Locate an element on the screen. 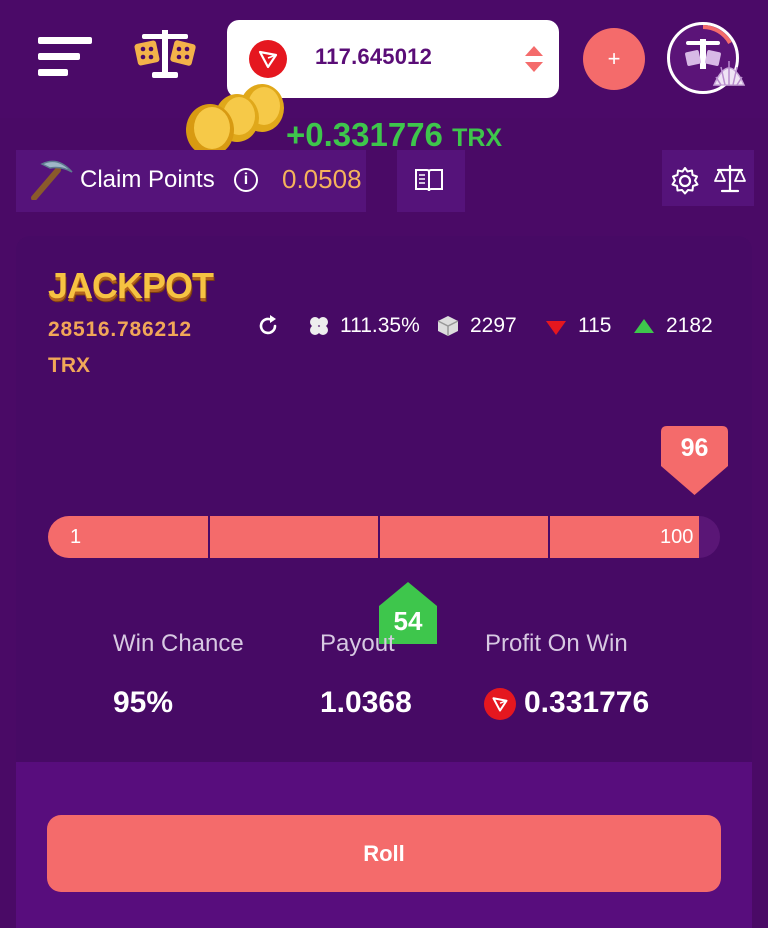 This screenshot has width=768, height=928. jackpot-title: JACKPOT is located at coordinates (131, 285).